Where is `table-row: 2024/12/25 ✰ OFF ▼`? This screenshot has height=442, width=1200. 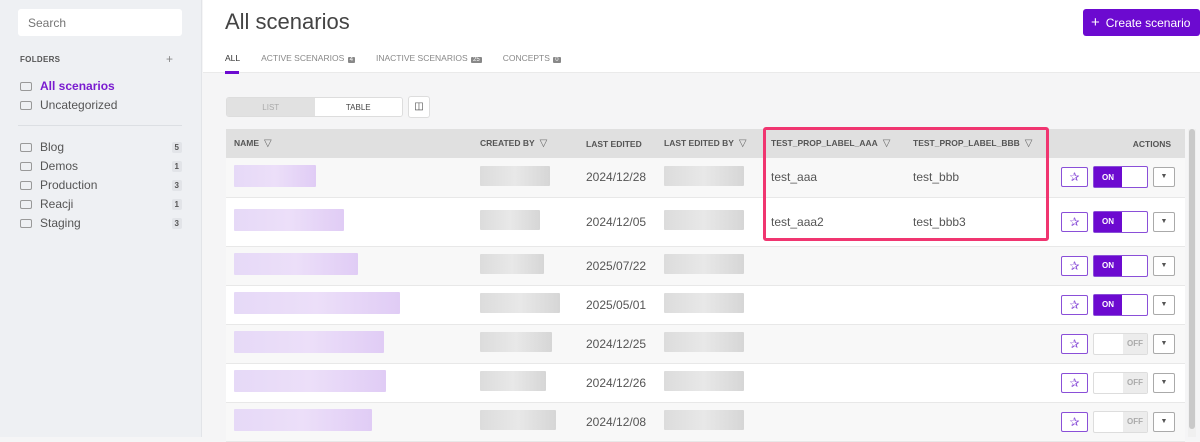 table-row: 2024/12/25 ✰ OFF ▼ is located at coordinates (705, 344).